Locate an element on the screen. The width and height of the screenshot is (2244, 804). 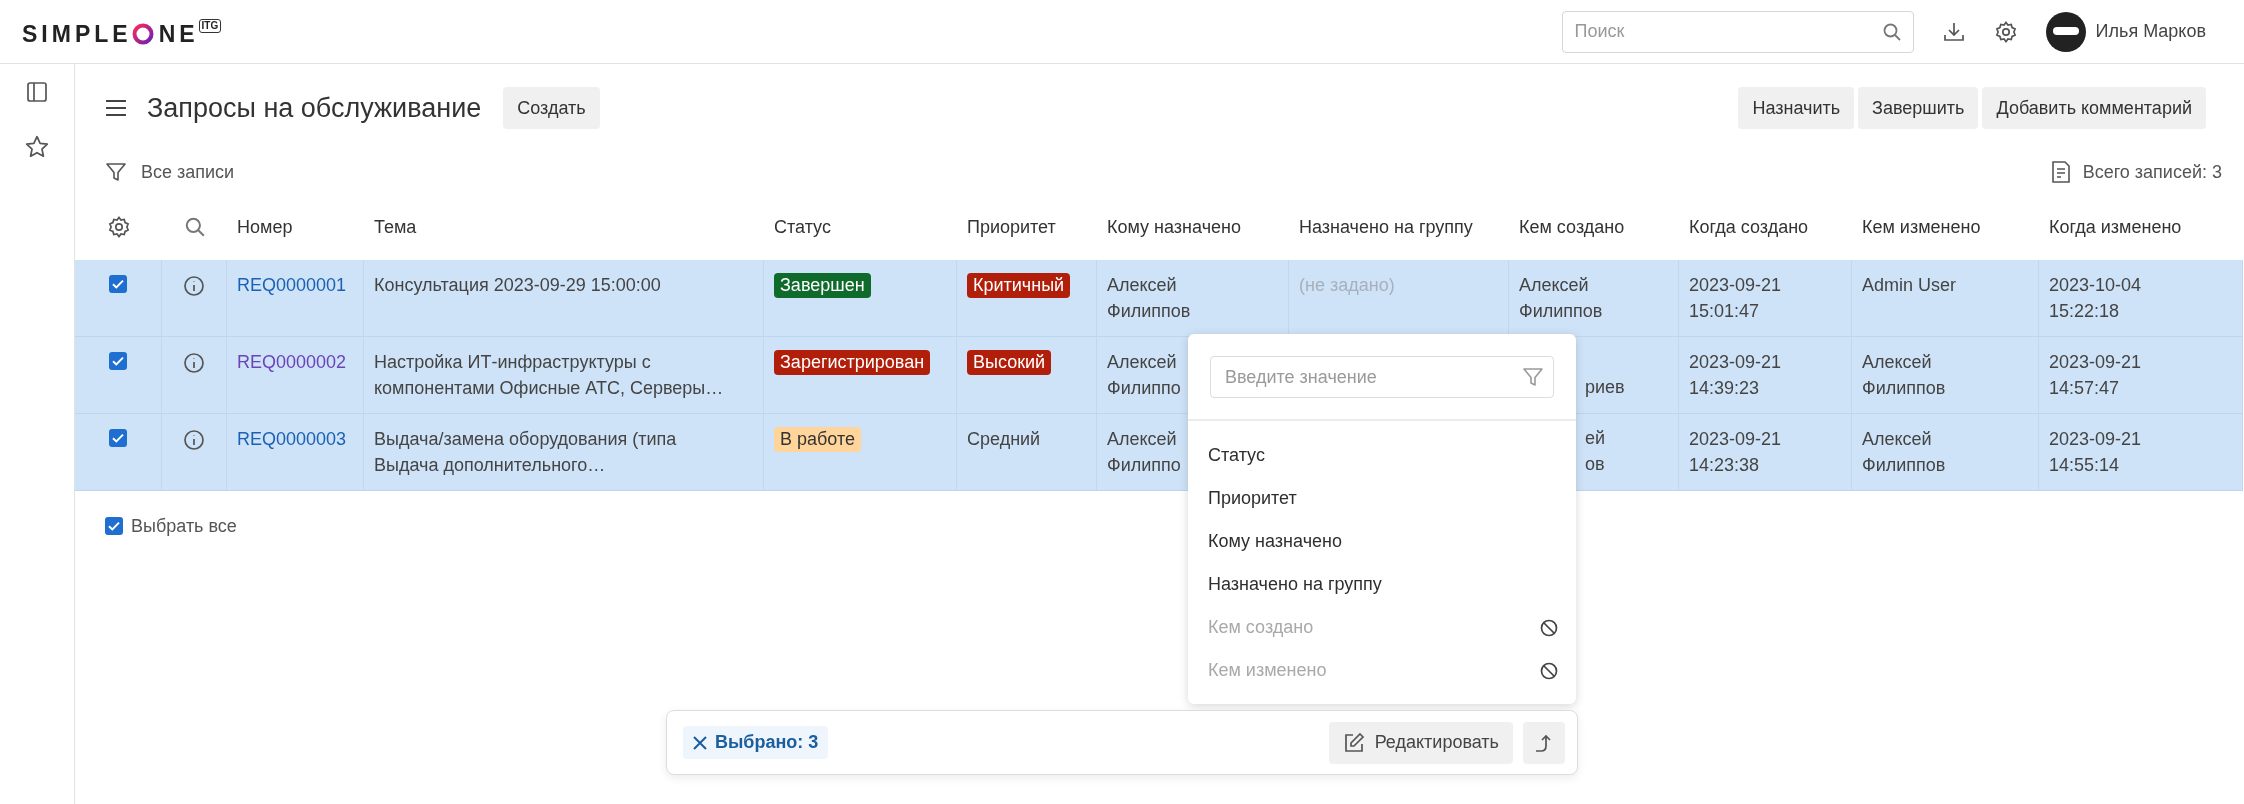
column-header: Кем изменено is located at coordinates (1921, 227).